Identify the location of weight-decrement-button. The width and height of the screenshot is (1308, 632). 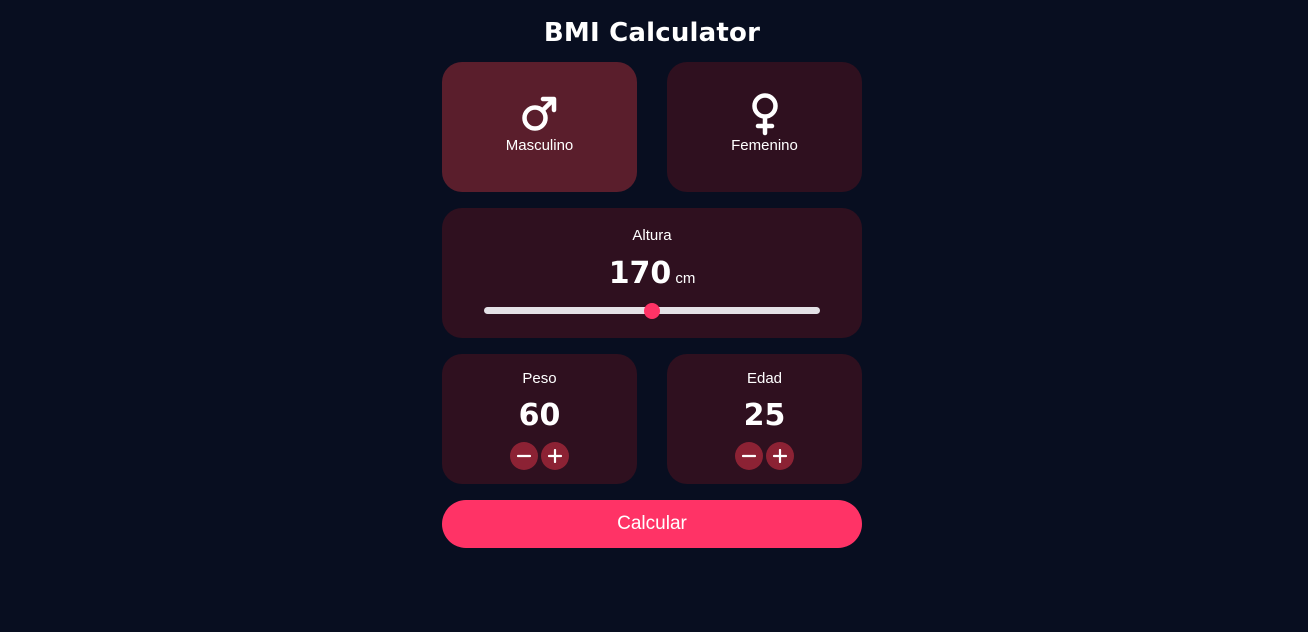
(524, 456).